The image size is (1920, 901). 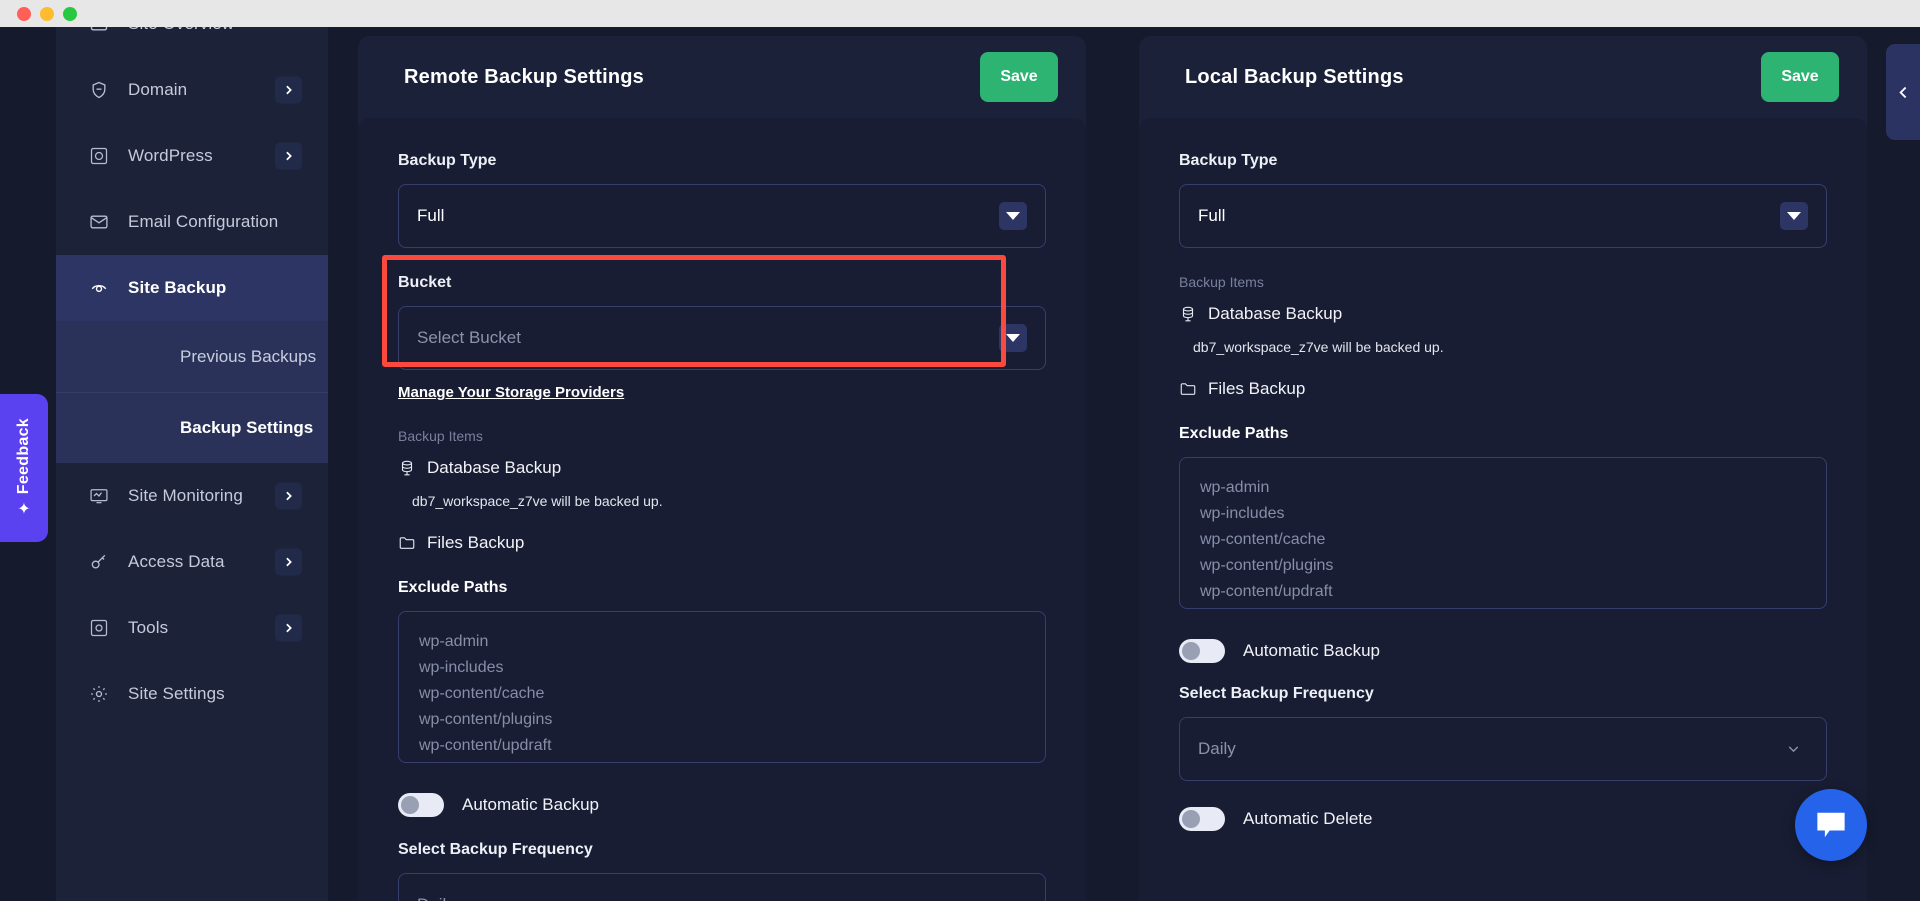 I want to click on monitor-icon, so click(x=99, y=496).